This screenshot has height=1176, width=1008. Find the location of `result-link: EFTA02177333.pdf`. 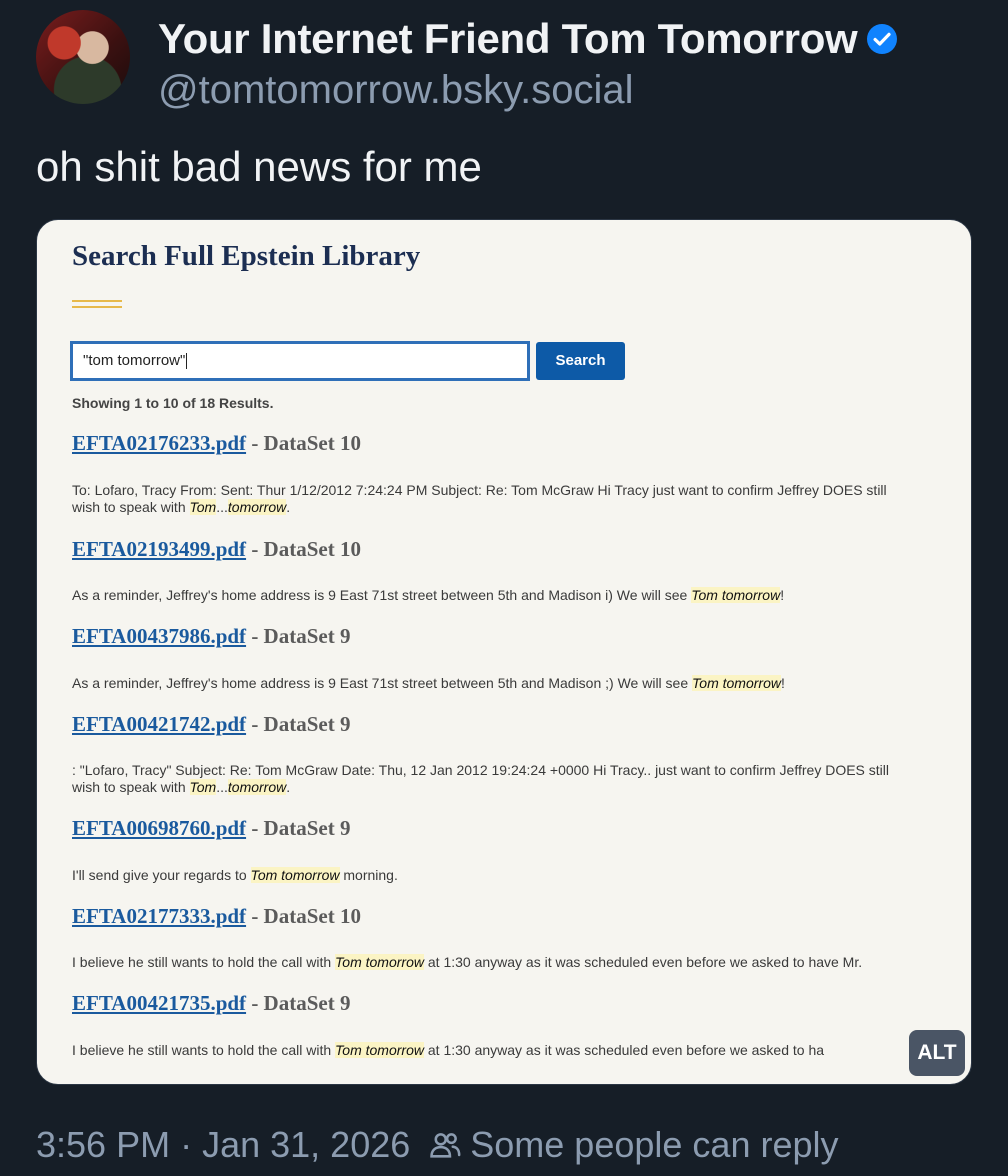

result-link: EFTA02177333.pdf is located at coordinates (159, 916).